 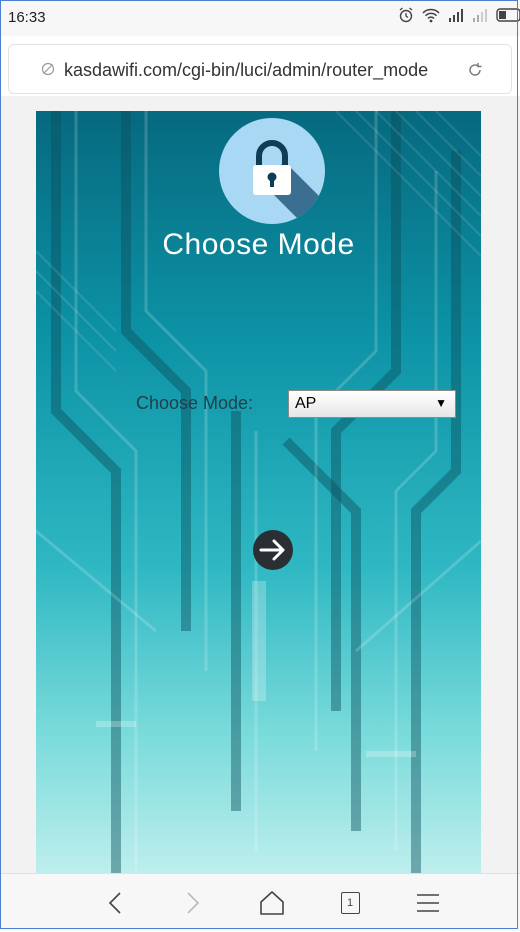 I want to click on mode-select-value: AP, so click(x=306, y=403).